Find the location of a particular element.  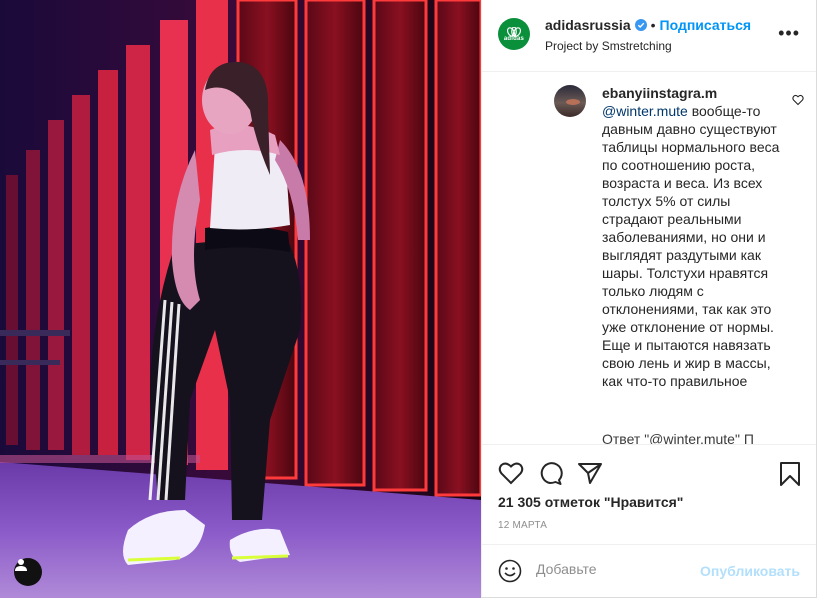

add-comment-bar: Опубликовать is located at coordinates (649, 571).